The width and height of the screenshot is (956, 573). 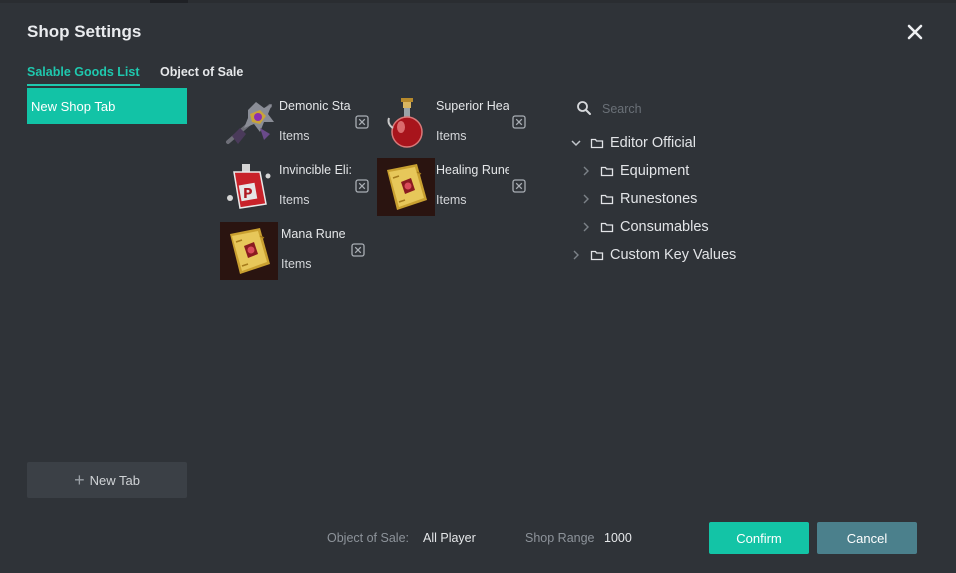 I want to click on tree-node-label: Equipment, so click(x=655, y=171).